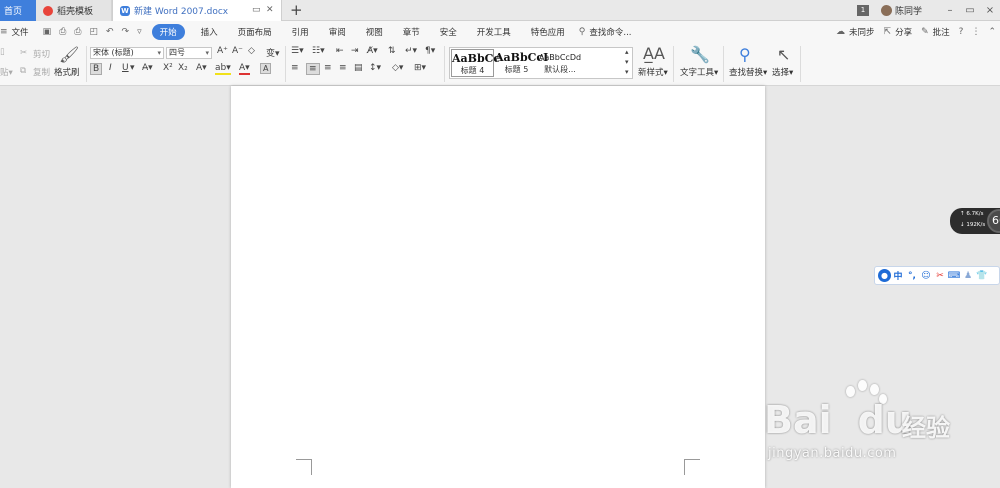  I want to click on screenshot-icon: ✂, so click(940, 276).